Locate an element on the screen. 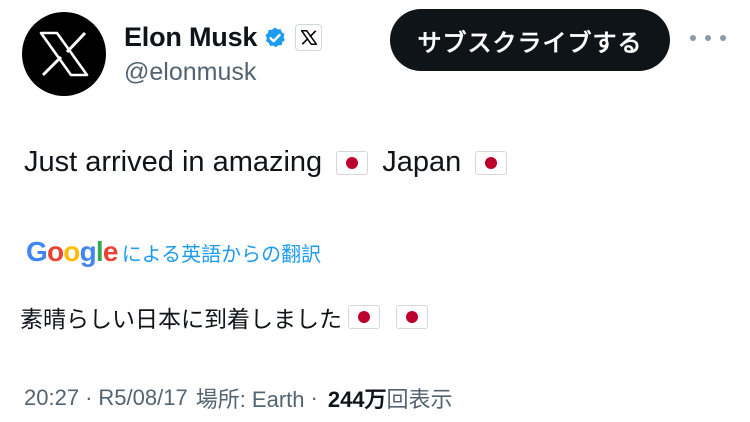 The width and height of the screenshot is (750, 422). name-row: Elon Musk is located at coordinates (223, 37).